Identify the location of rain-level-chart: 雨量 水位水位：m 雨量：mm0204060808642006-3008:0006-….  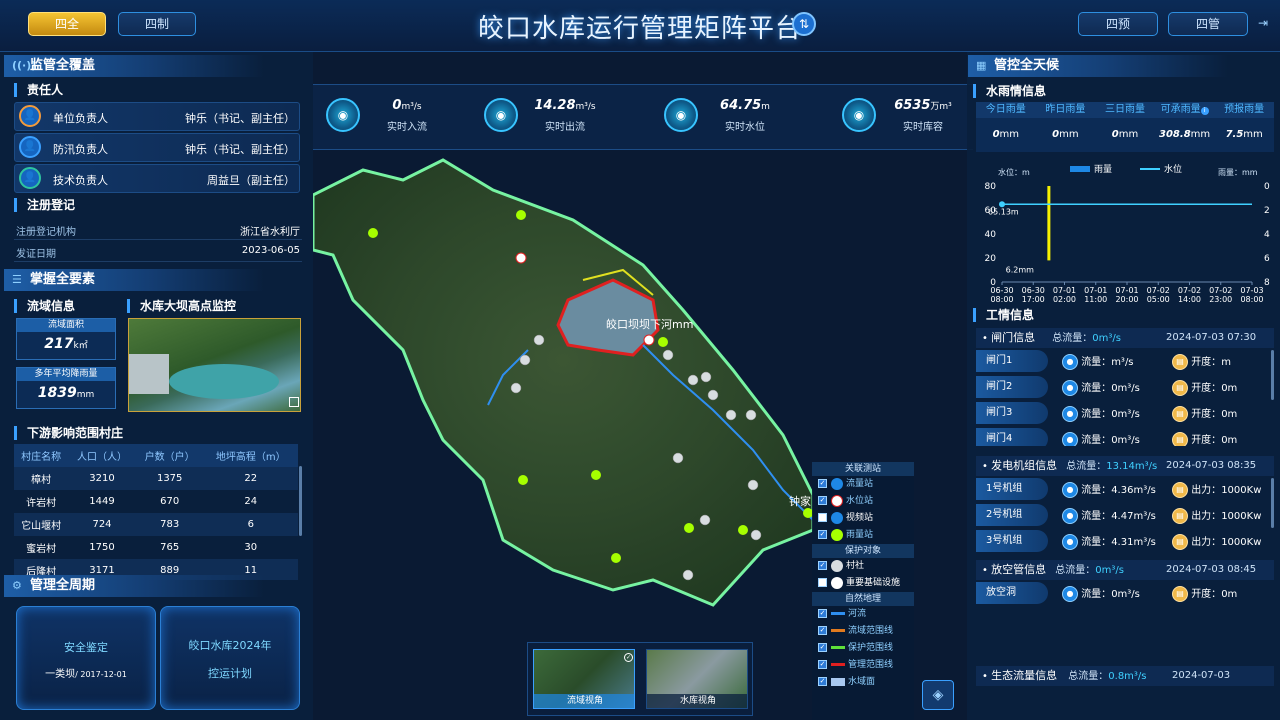
(1125, 232).